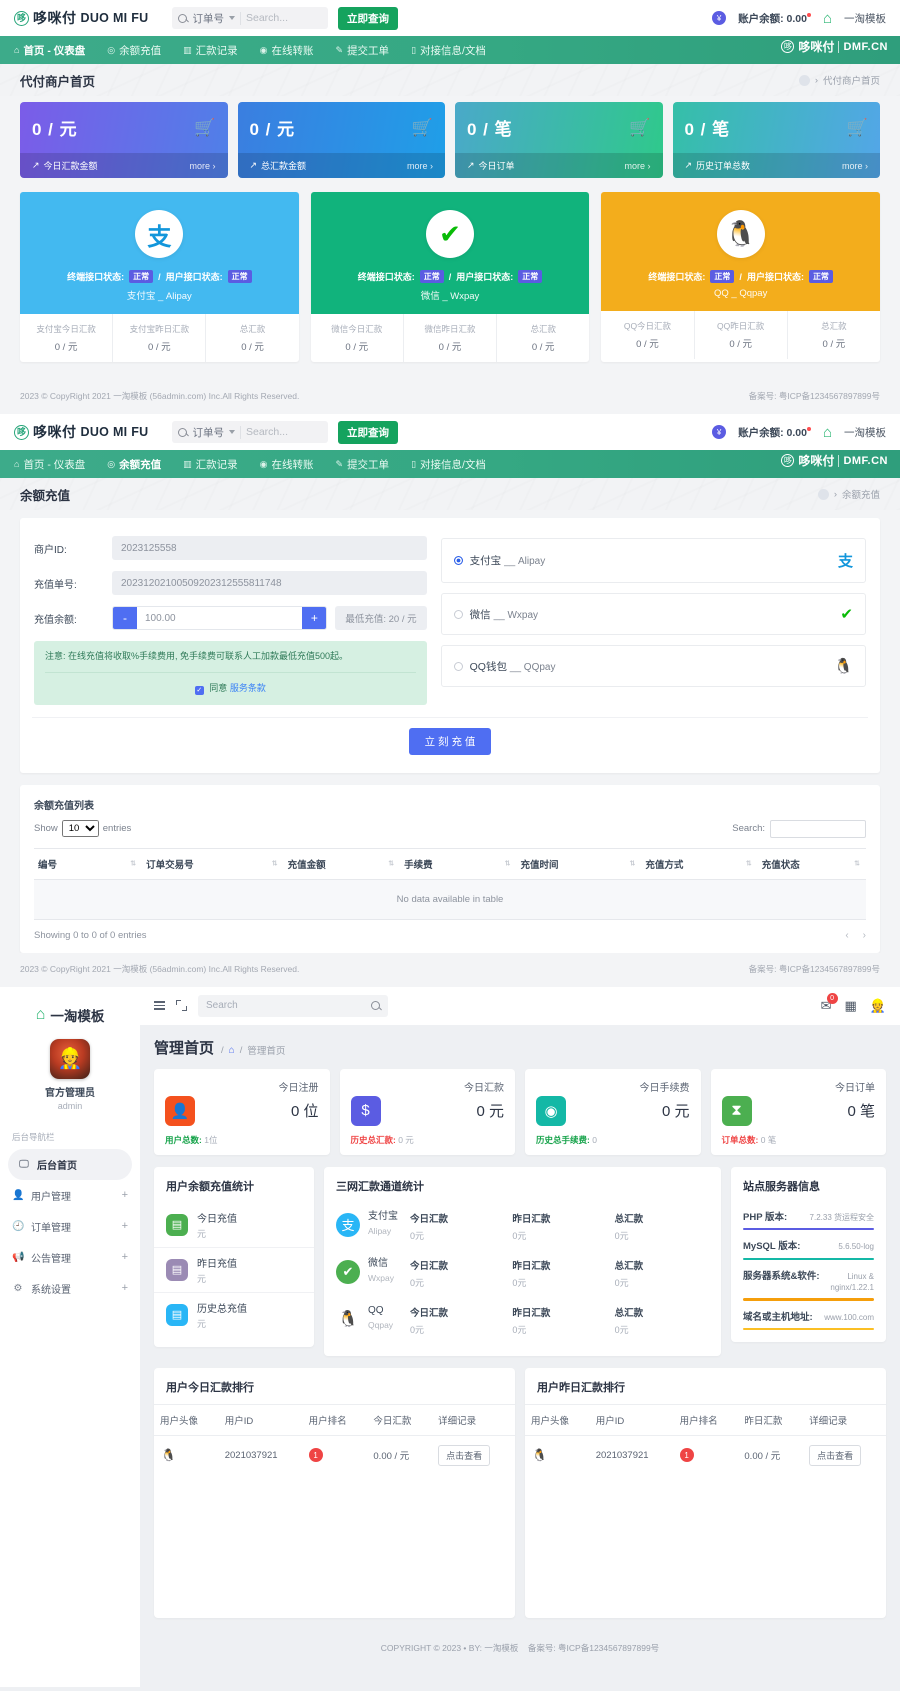 Image resolution: width=900 pixels, height=1691 pixels. Describe the element at coordinates (341, 140) in the screenshot. I see `summary-card-total-amount: 0 / 元 🛒 ↗ 总汇款金额 more ›` at that location.